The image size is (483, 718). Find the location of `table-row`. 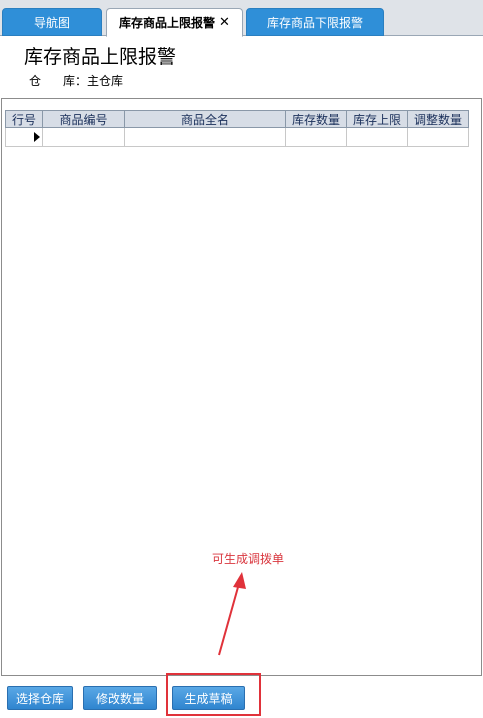

table-row is located at coordinates (237, 137).